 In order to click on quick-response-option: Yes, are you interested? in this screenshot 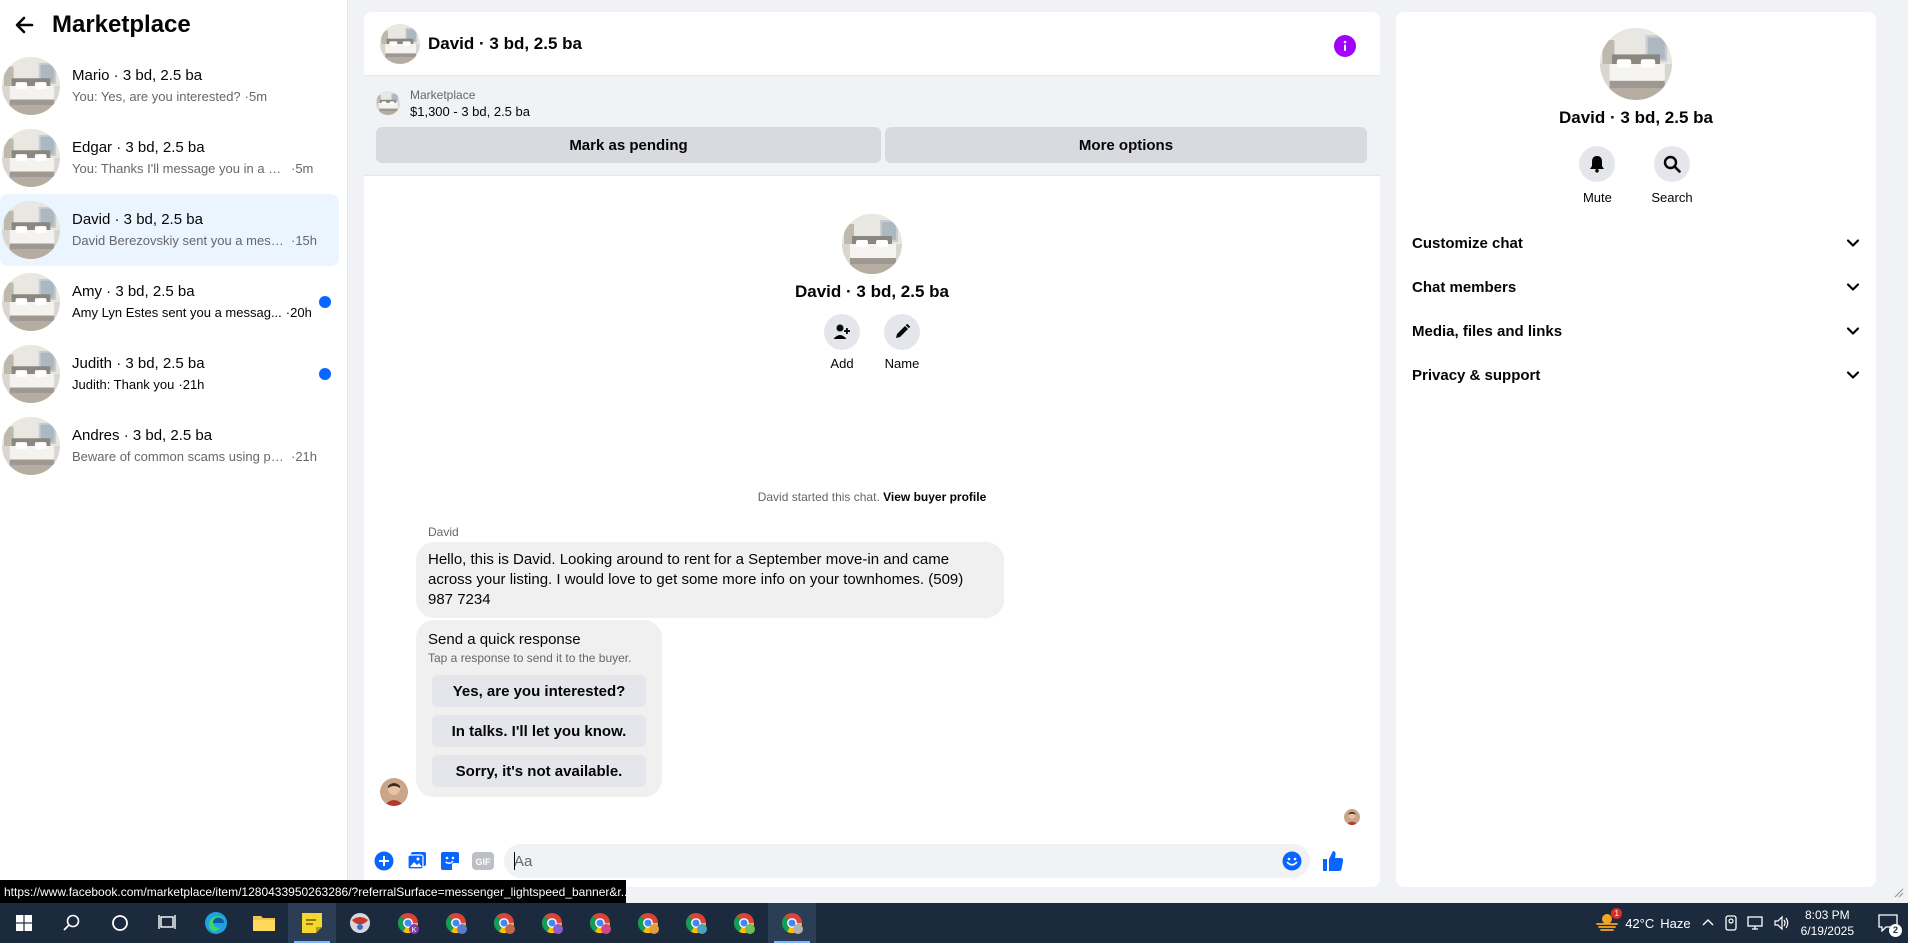, I will do `click(539, 691)`.